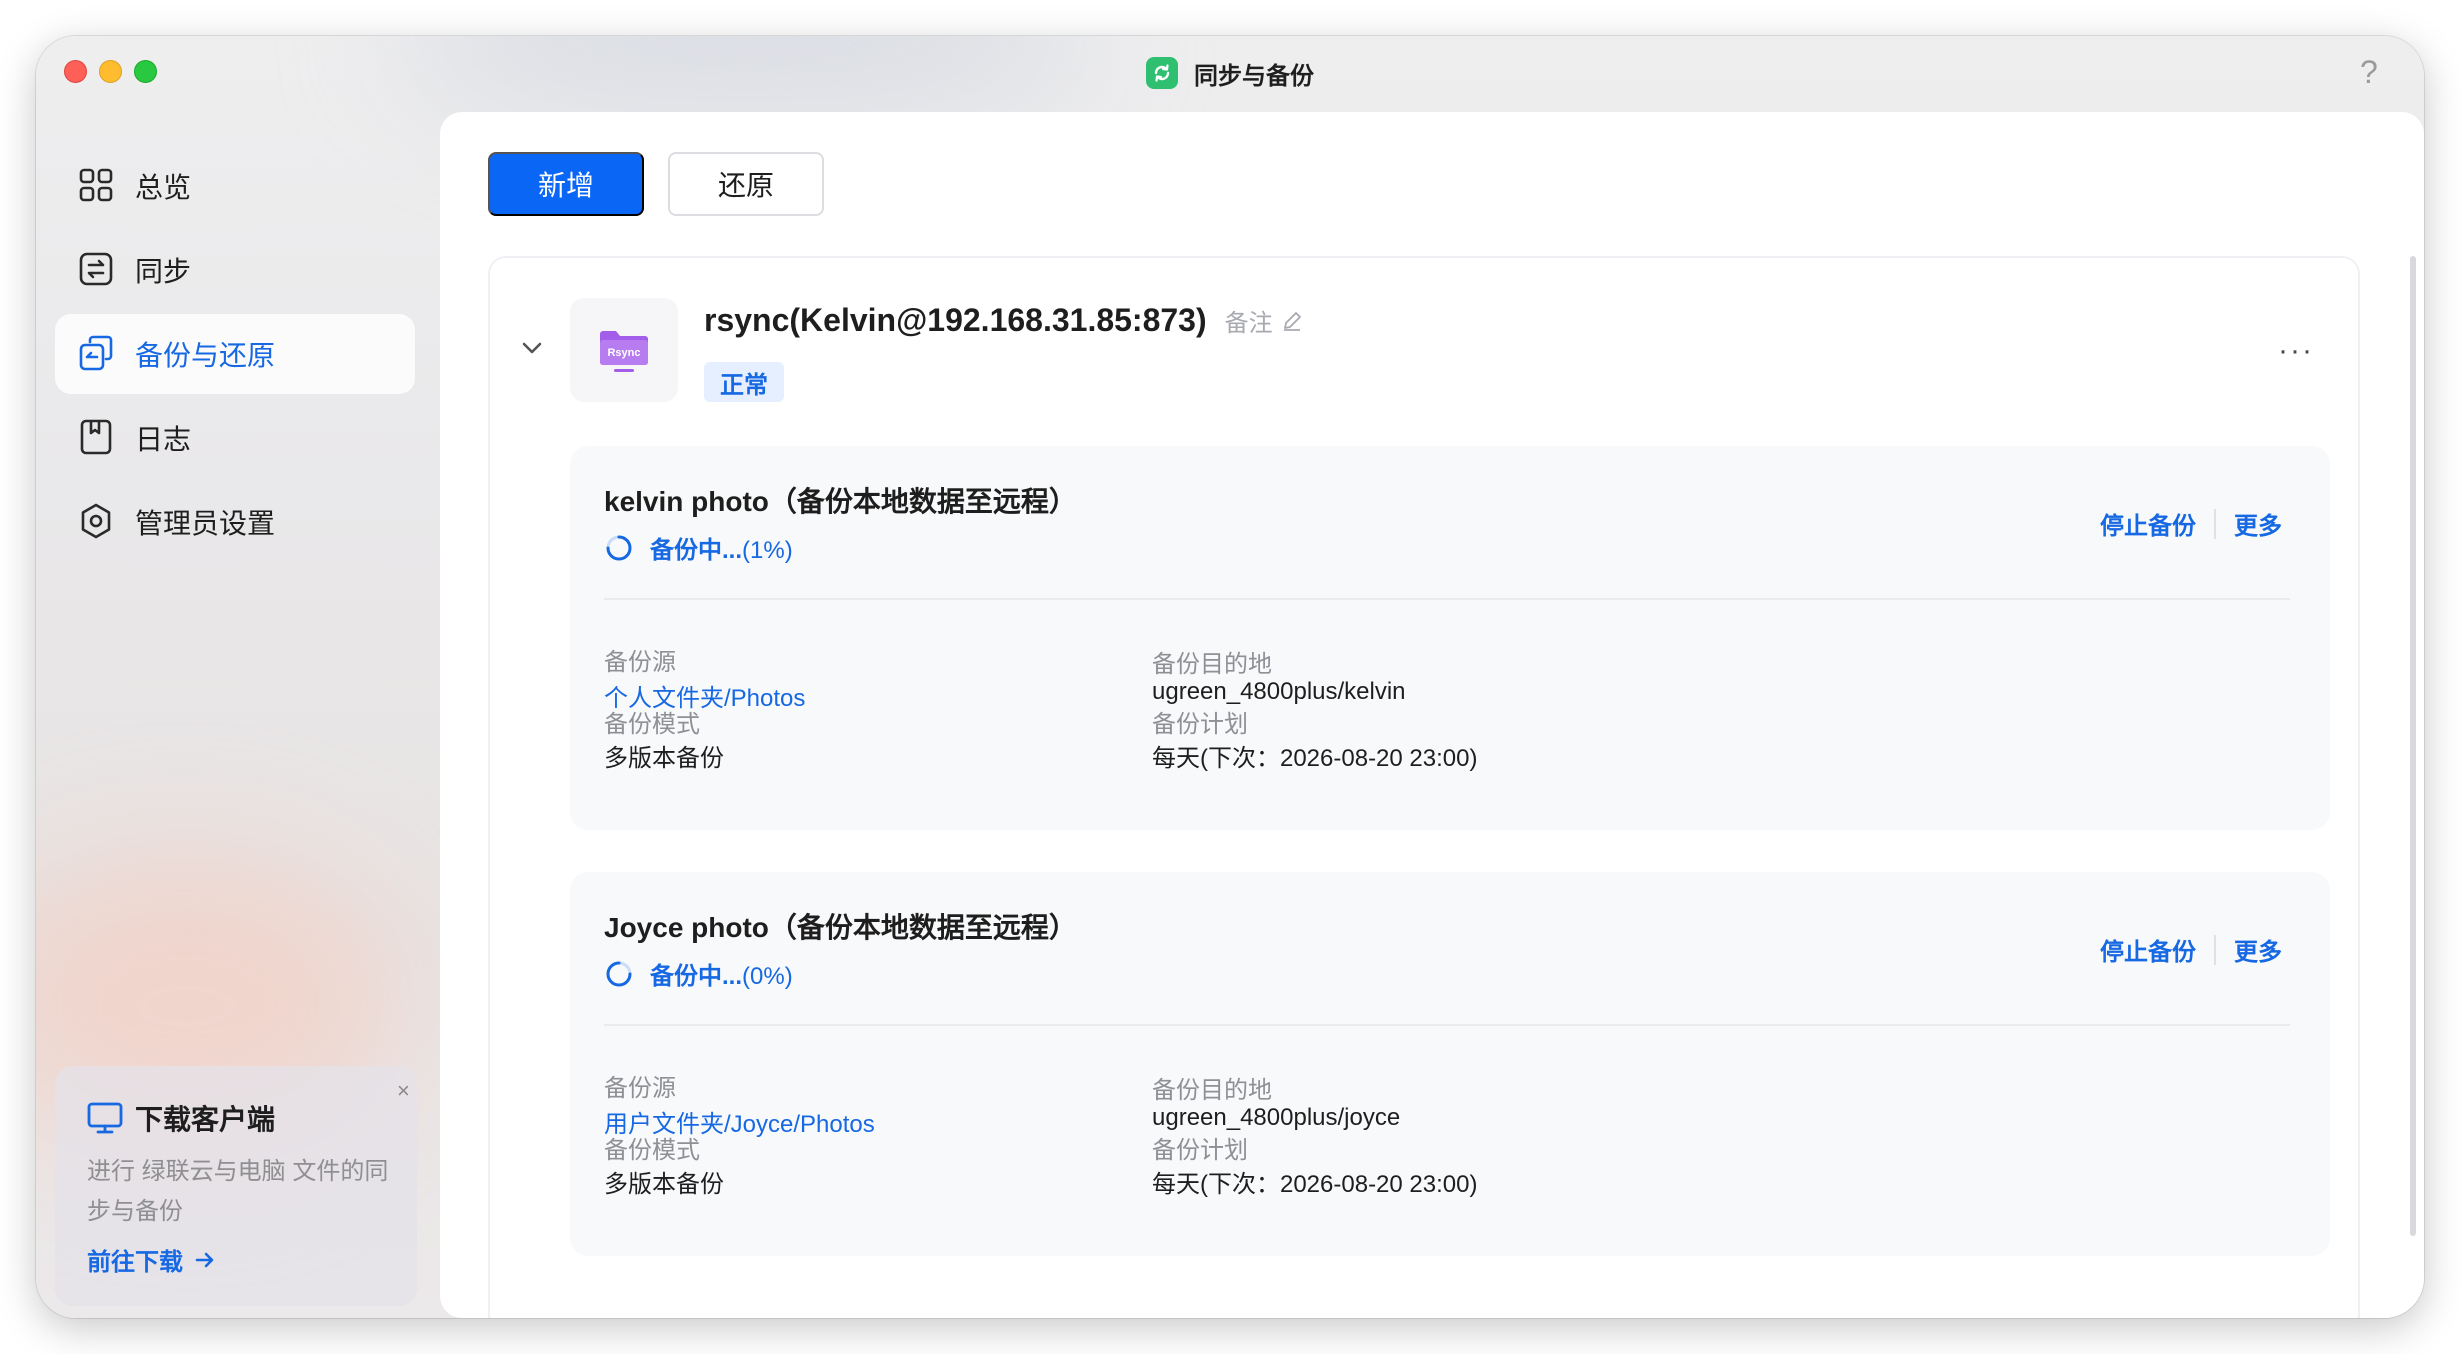 This screenshot has width=2460, height=1354. Describe the element at coordinates (163, 187) in the screenshot. I see `sidebar-item-label: 总览` at that location.